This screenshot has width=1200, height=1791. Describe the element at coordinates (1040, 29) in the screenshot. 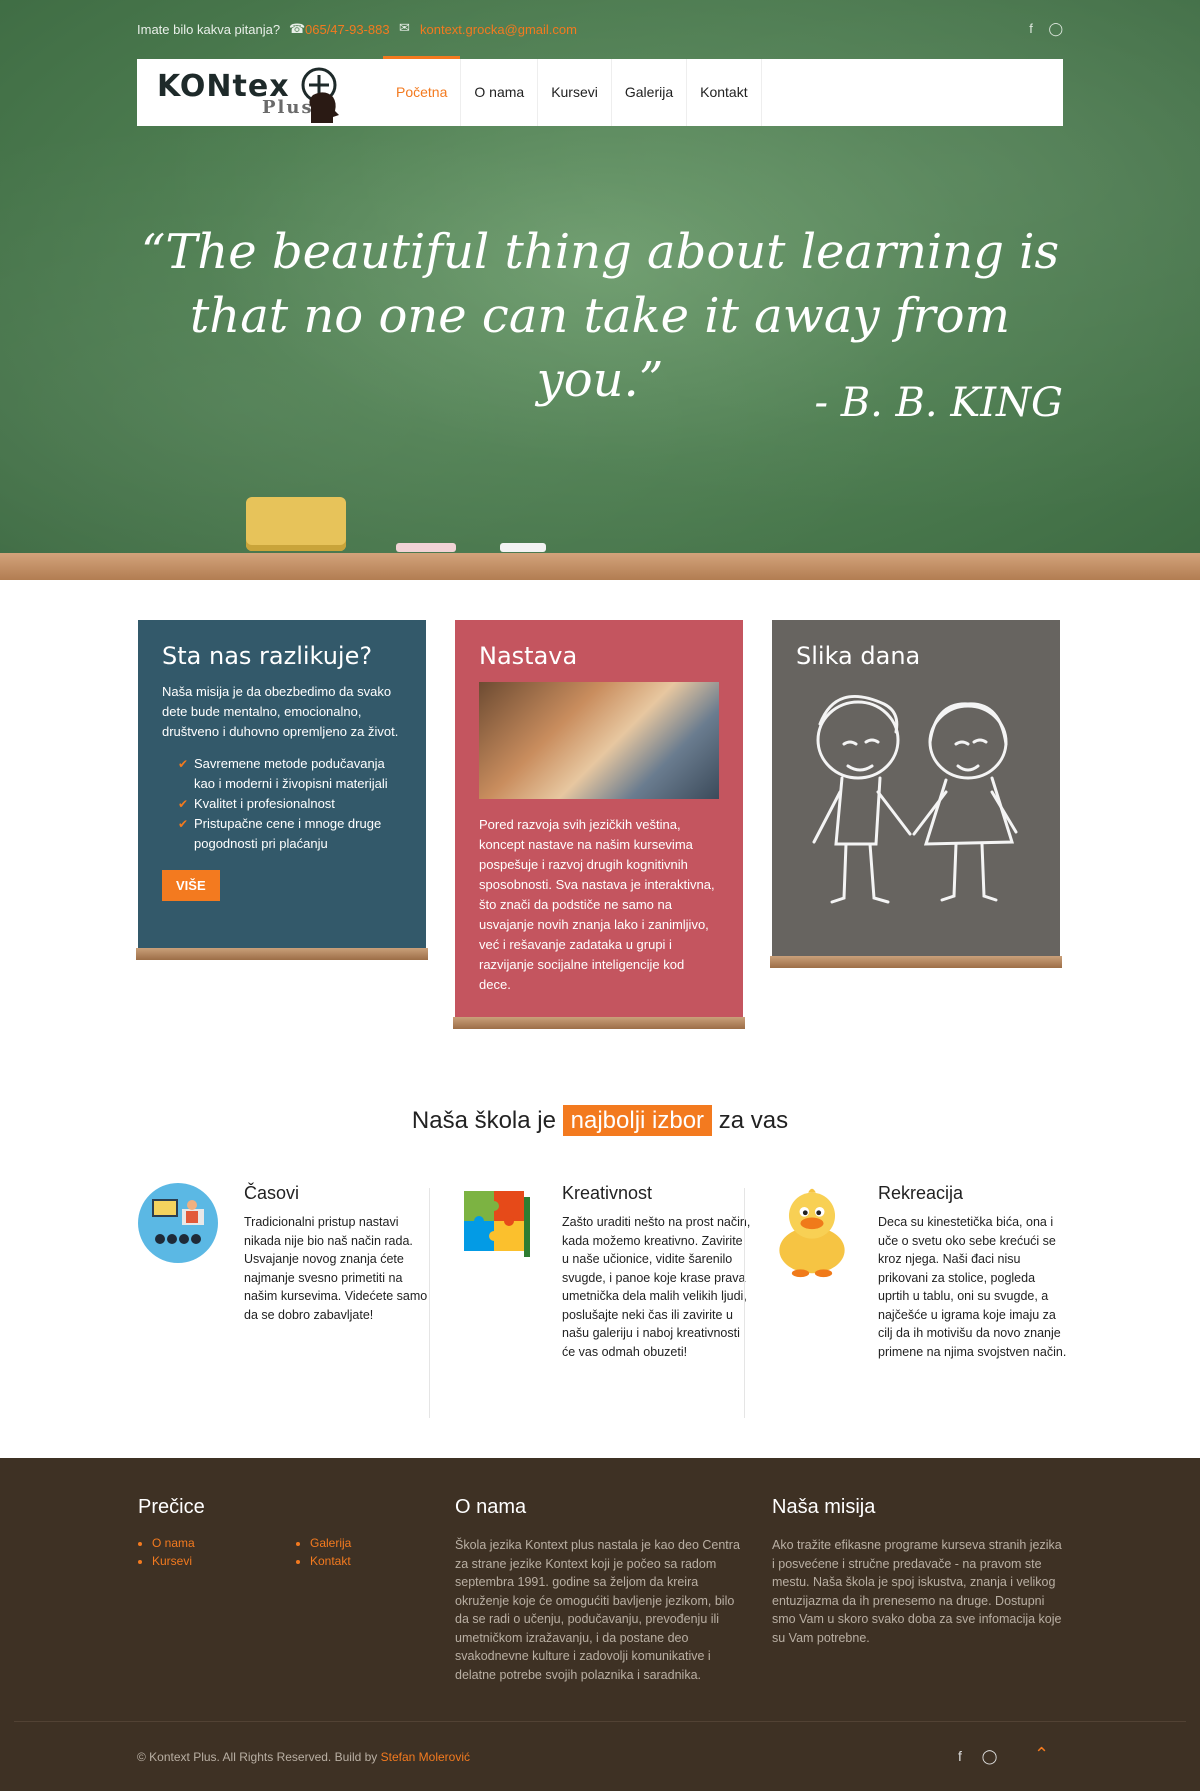

I see `social-links: f ◯` at that location.